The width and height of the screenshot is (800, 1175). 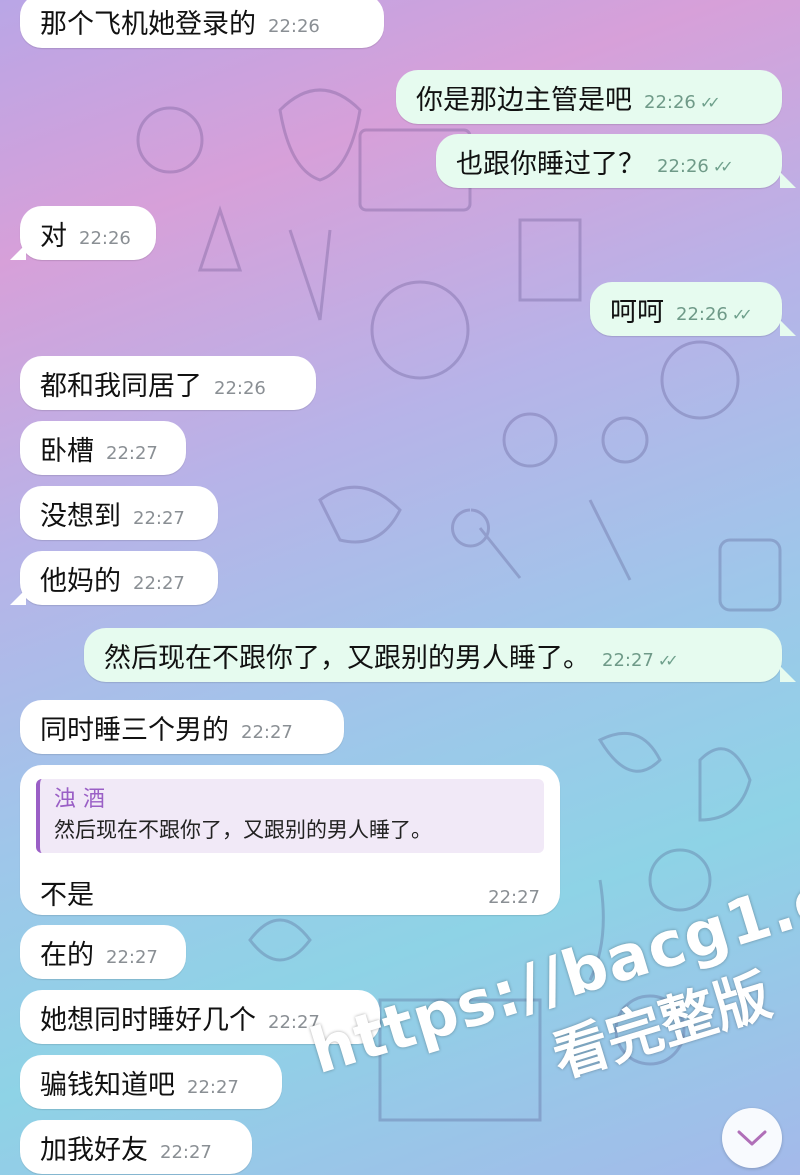 I want to click on message-text: 骗钱知道吧, so click(x=107, y=1085).